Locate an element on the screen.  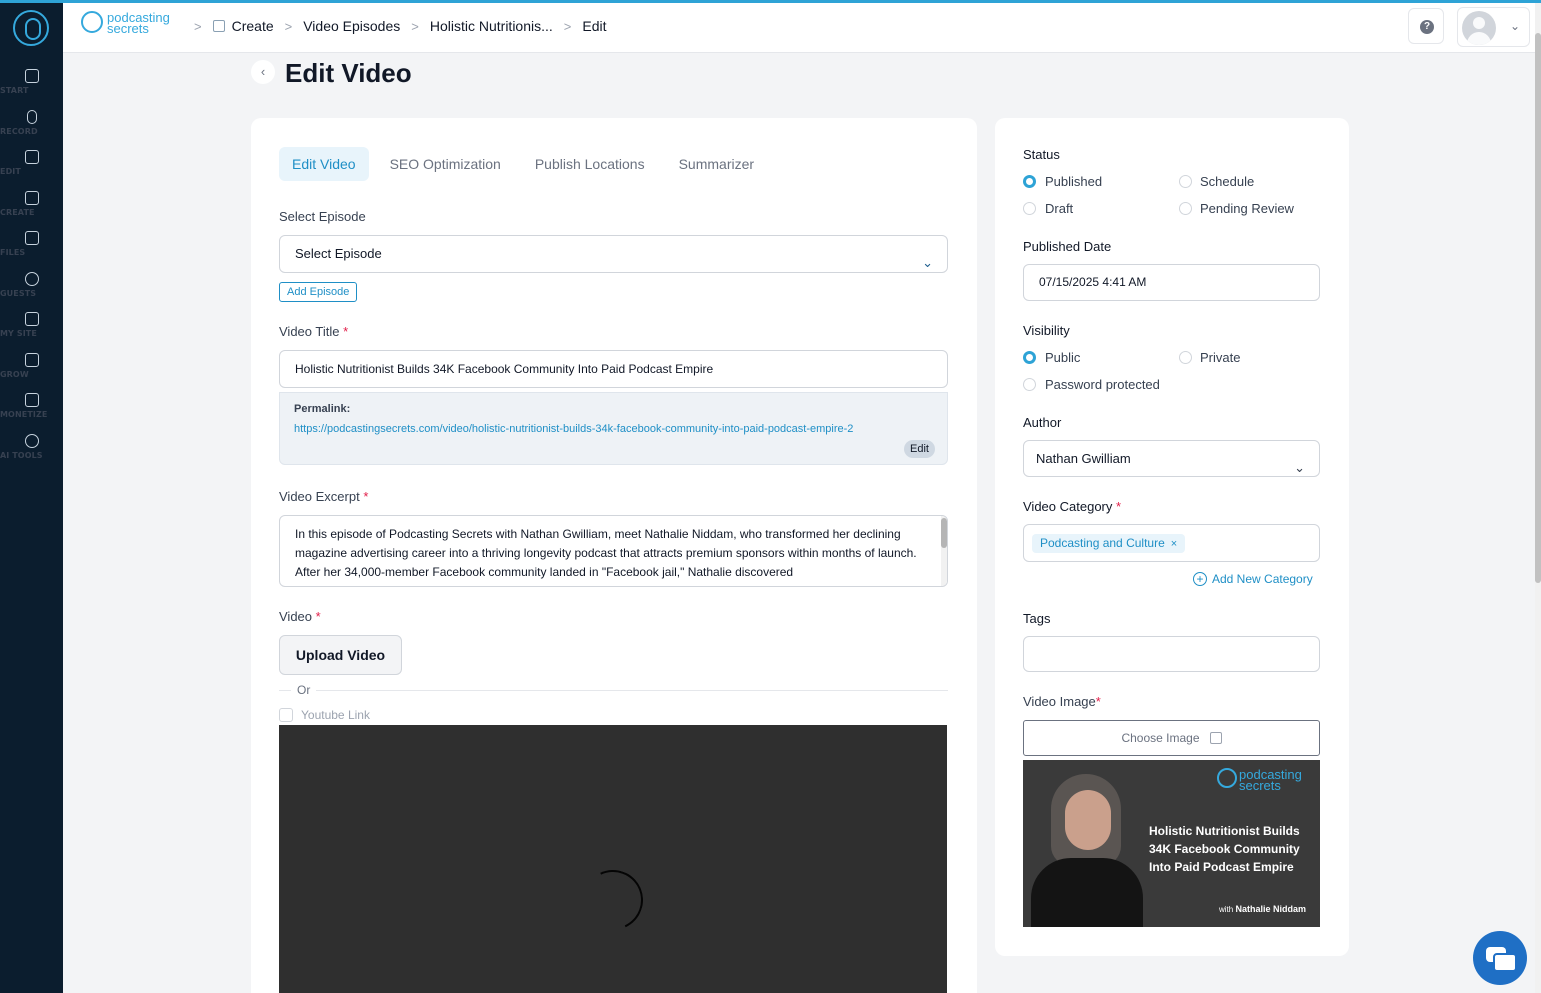
video-category-input: Podcasting and Culture × is located at coordinates (1171, 543).